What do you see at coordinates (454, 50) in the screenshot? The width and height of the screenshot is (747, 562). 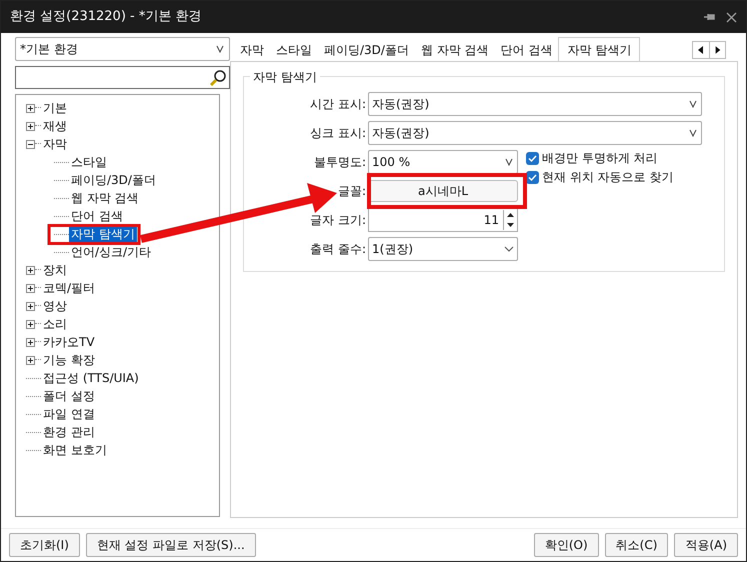 I see `tab: 웹 자막 검색` at bounding box center [454, 50].